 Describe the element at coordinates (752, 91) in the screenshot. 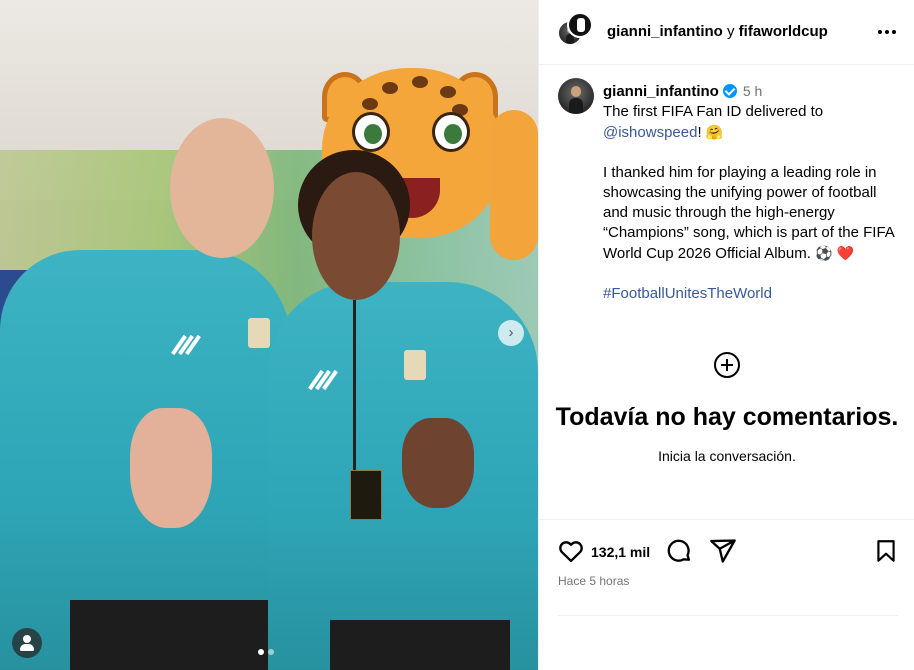

I see `caption-timestamp: 5 h` at that location.